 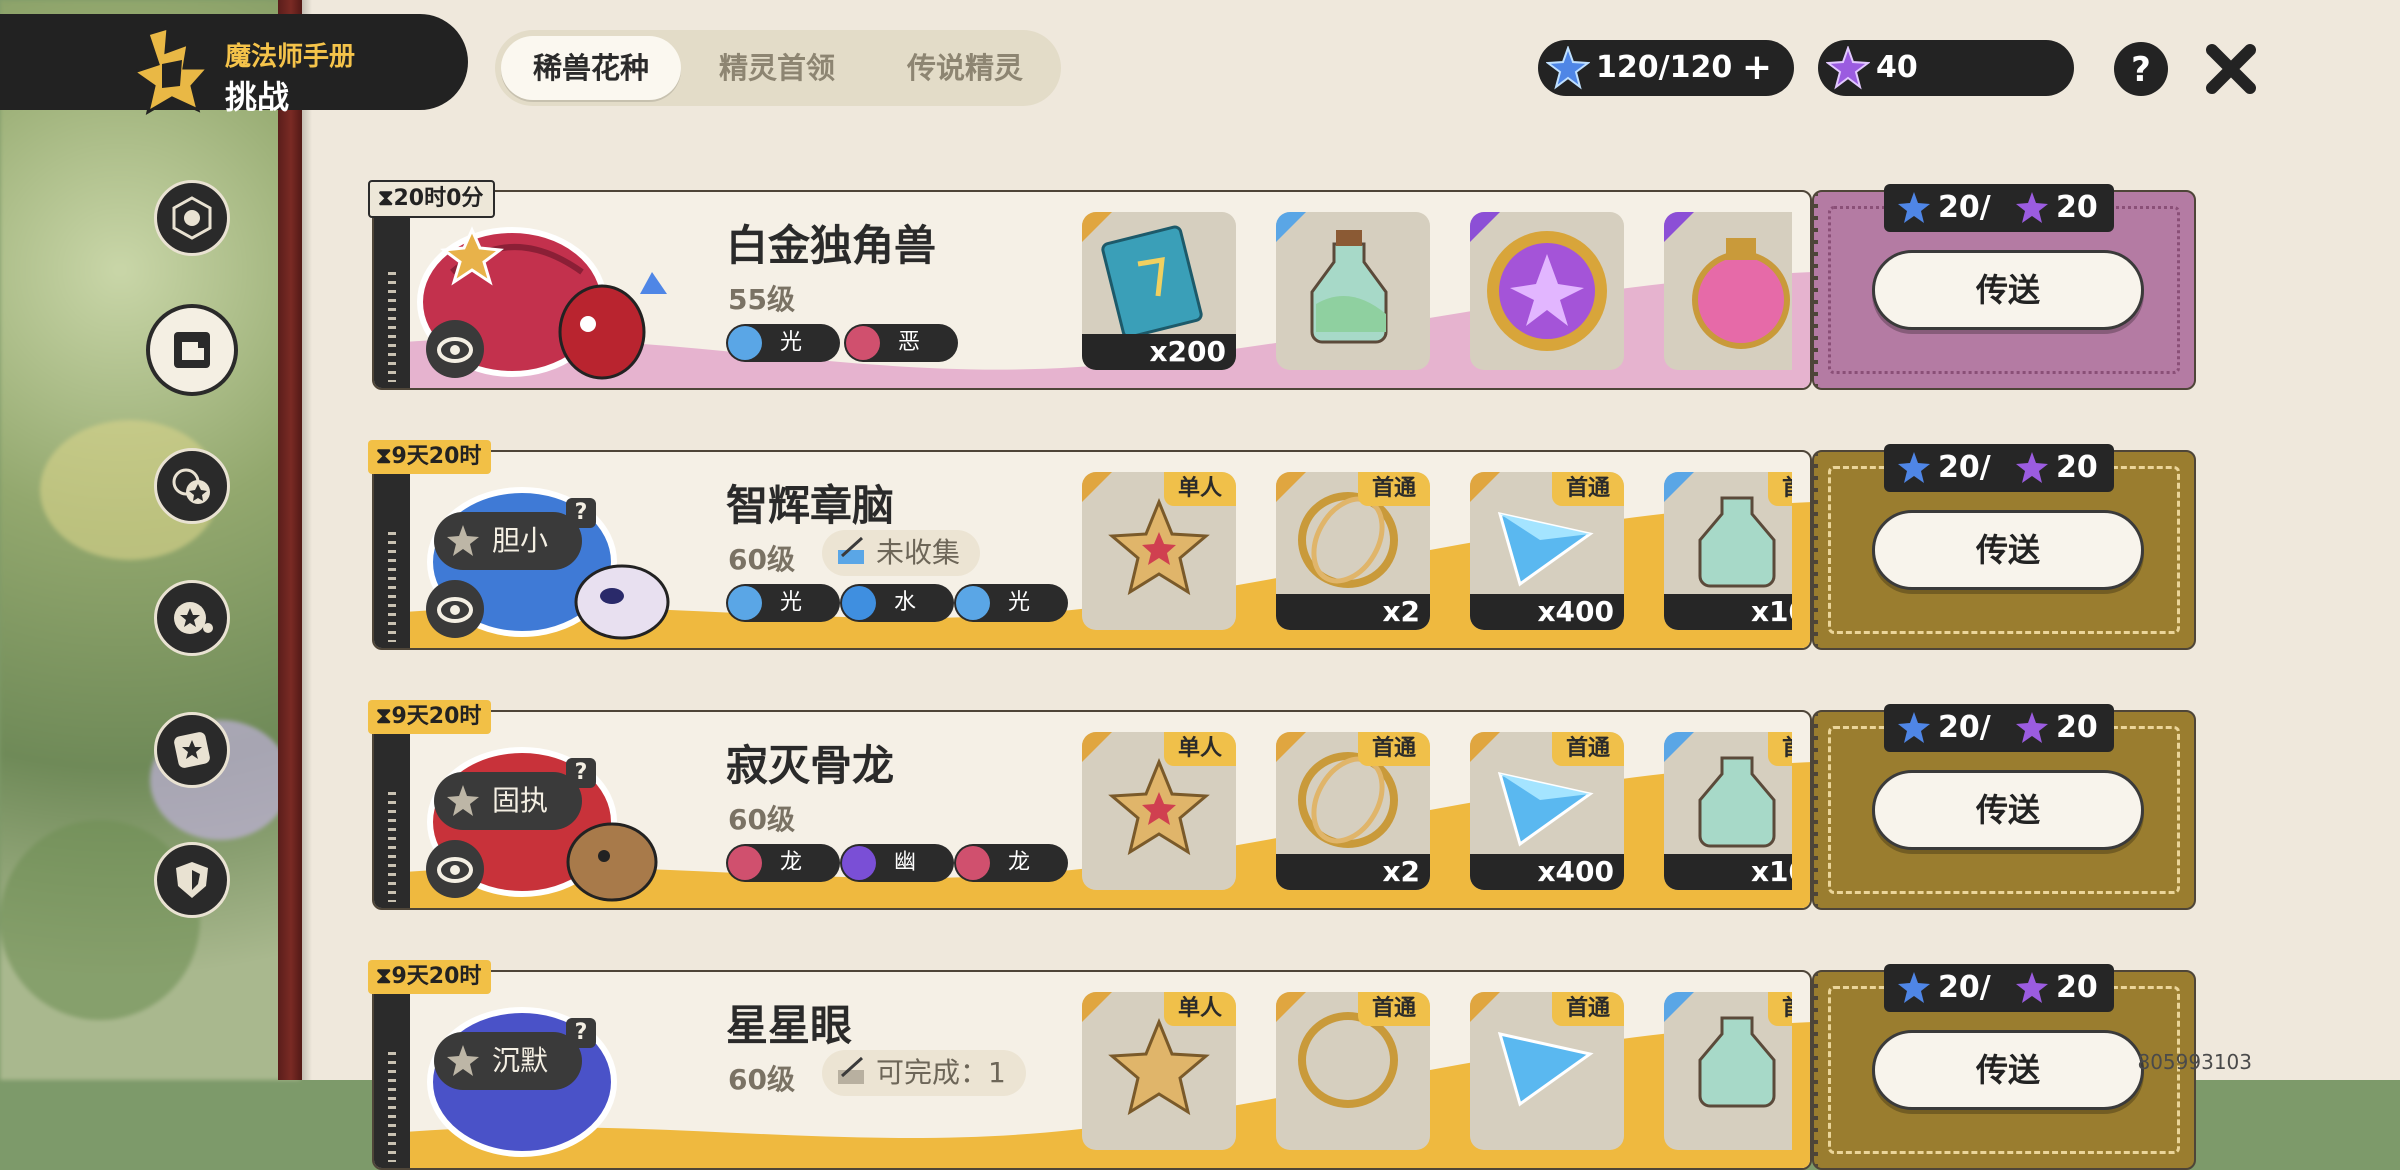 I want to click on energy-counter: 120/120 +, so click(x=1666, y=68).